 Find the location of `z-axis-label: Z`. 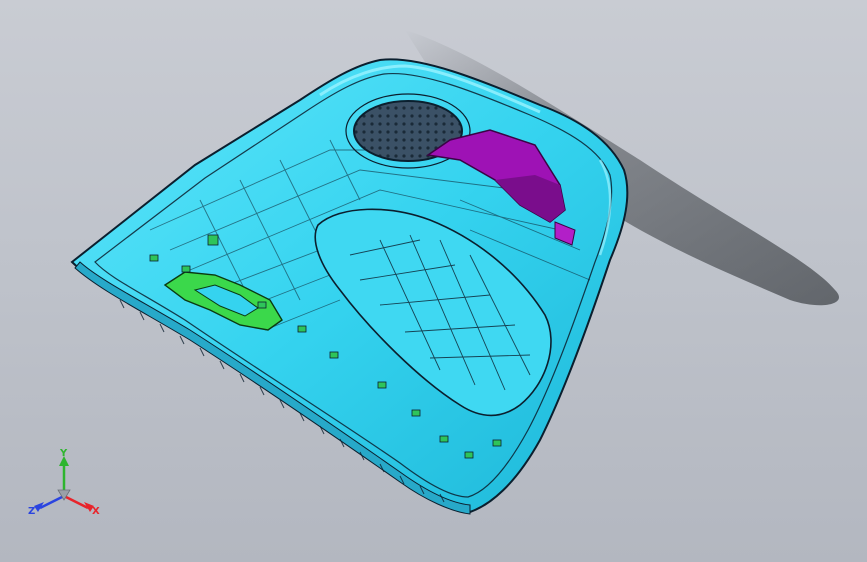

z-axis-label: Z is located at coordinates (31, 511).